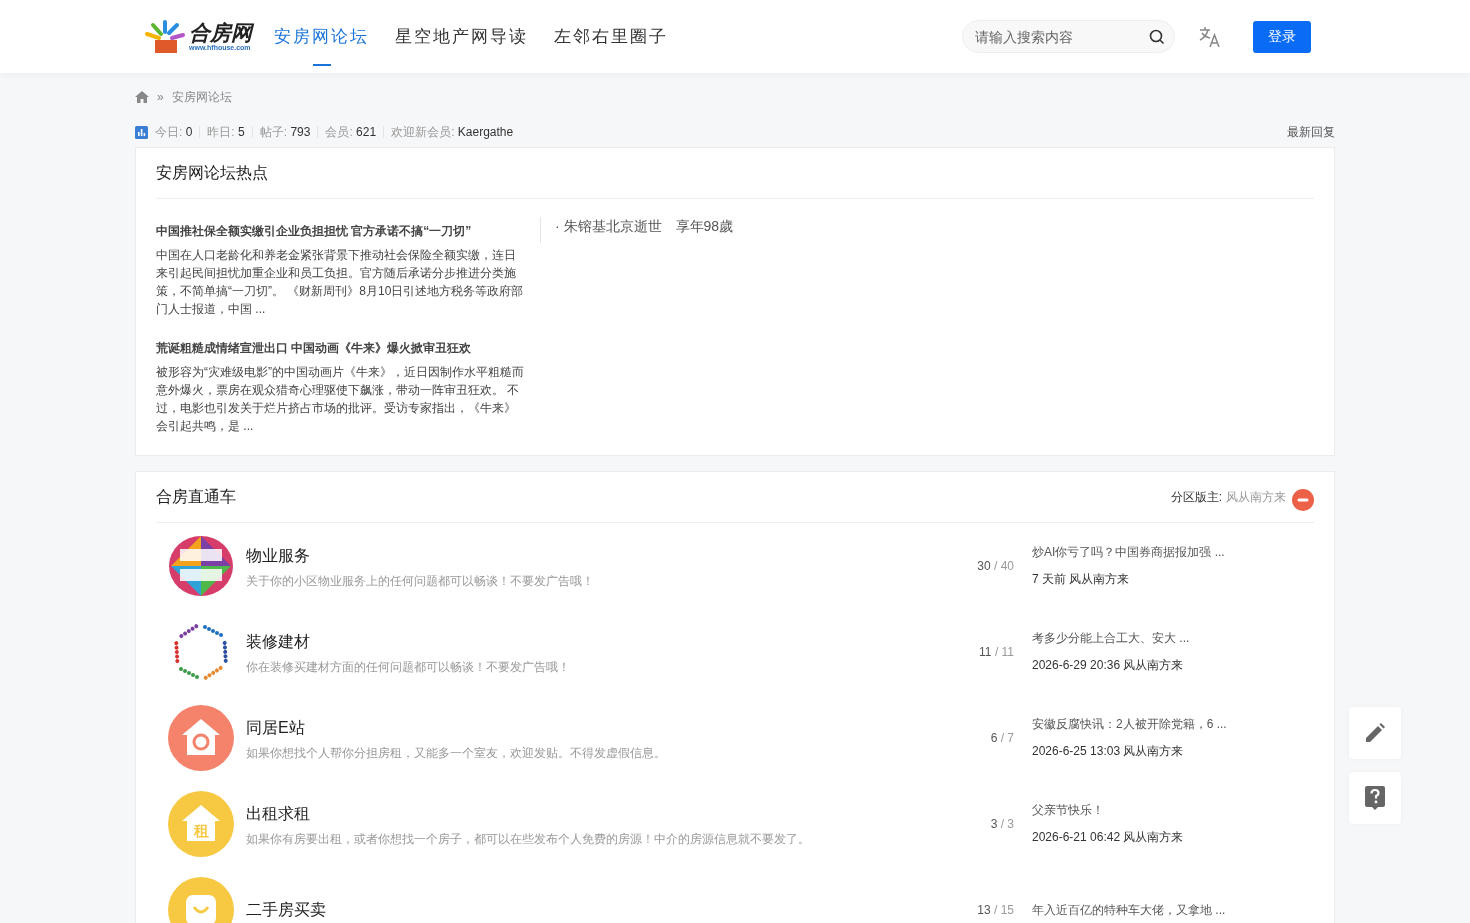 This screenshot has width=1470, height=923. Describe the element at coordinates (408, 667) in the screenshot. I see `forum-description: 你在装修买建材方面的任何问题都可以畅谈！不要发广告哦！` at that location.